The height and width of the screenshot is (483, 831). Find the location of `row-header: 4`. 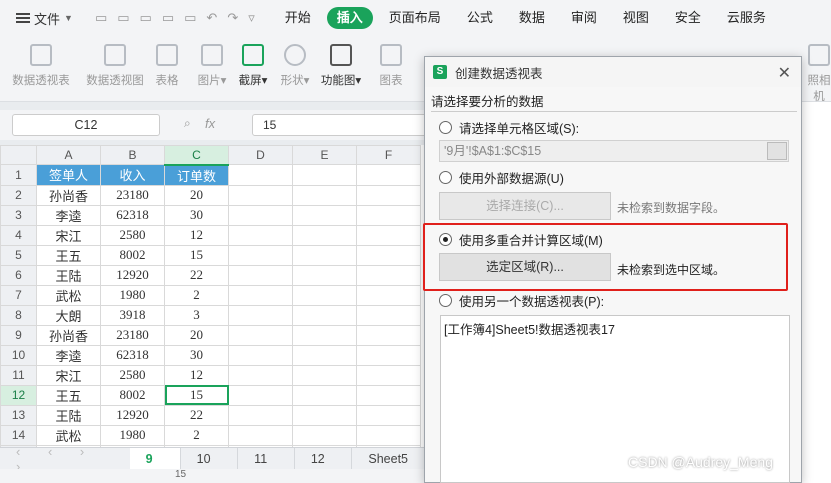

row-header: 4 is located at coordinates (18, 235).